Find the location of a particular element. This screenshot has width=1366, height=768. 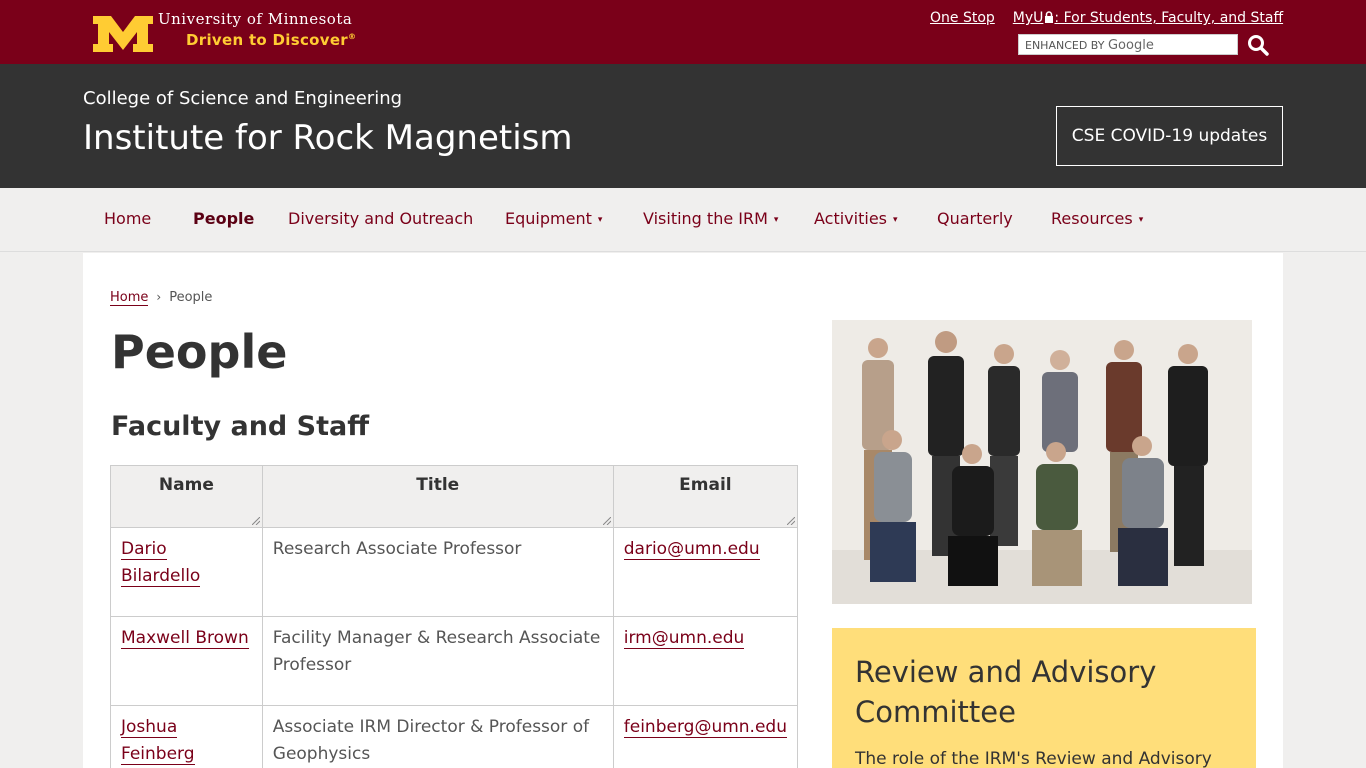

person-name-link: Maxwell Brown is located at coordinates (185, 638).